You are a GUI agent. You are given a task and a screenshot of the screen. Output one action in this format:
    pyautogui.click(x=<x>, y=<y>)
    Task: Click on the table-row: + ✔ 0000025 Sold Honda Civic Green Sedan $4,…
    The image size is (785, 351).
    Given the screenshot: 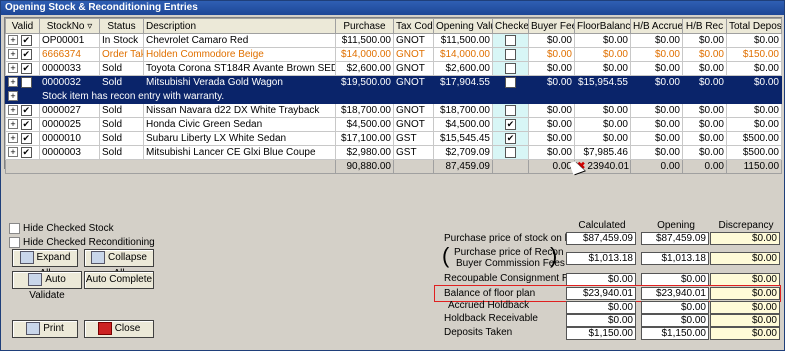 What is the action you would take?
    pyautogui.click(x=393, y=124)
    